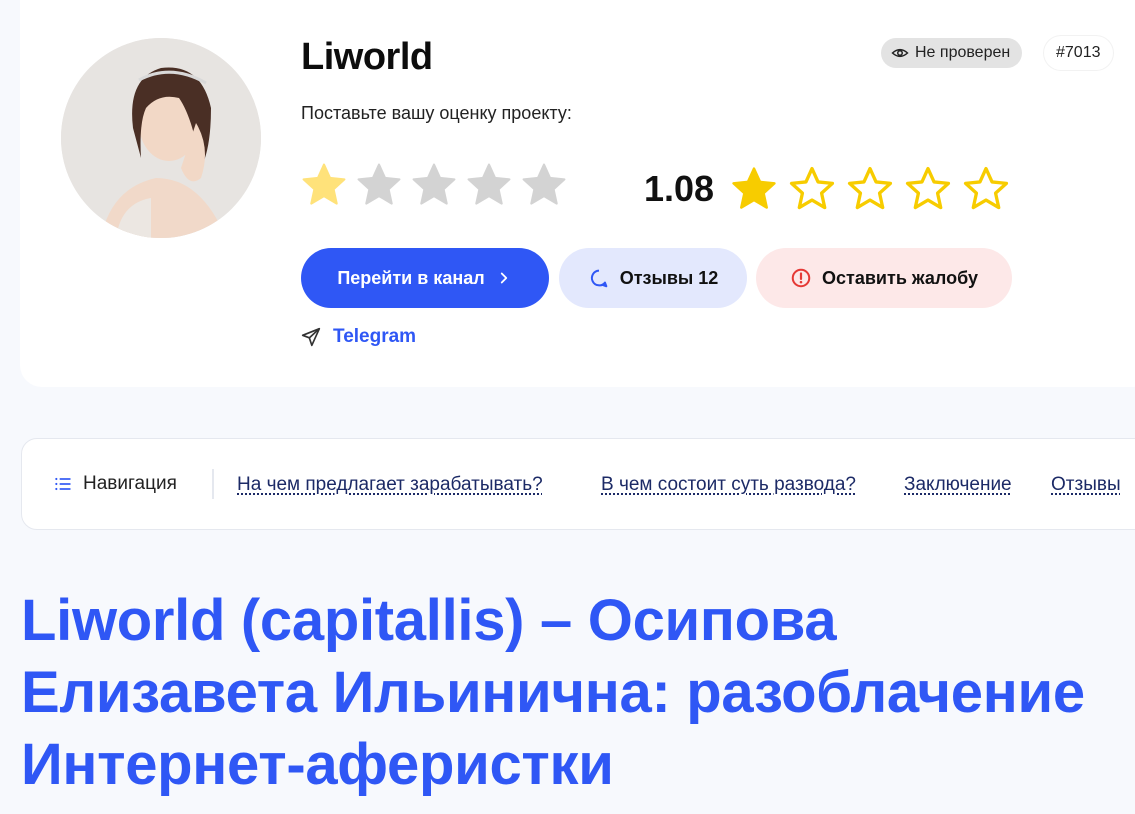 The width and height of the screenshot is (1135, 814). I want to click on chat-bubble-icon, so click(599, 278).